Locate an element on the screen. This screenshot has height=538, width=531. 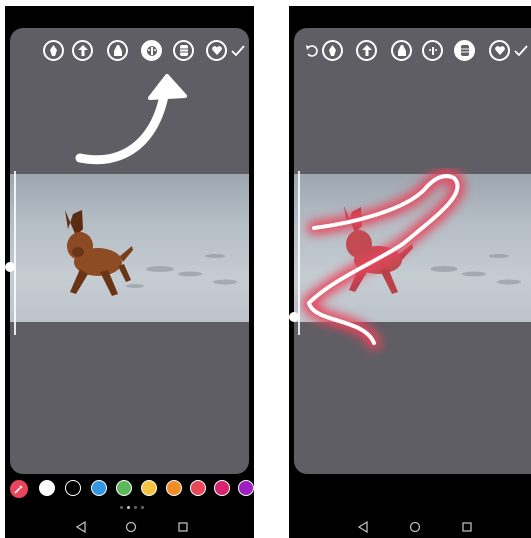
color-swatch-yellow is located at coordinates (149, 488).